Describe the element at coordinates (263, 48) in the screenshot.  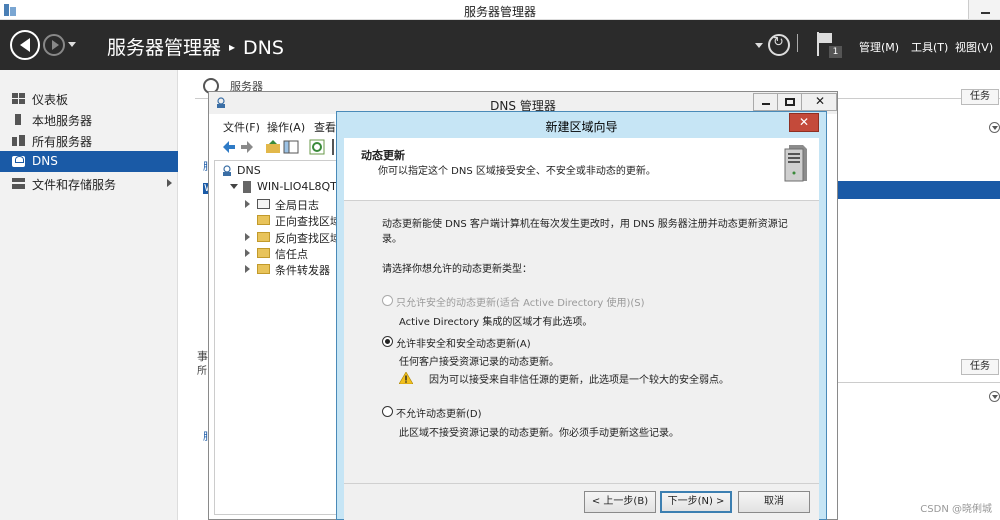
I see `breadcrumb-current: DNS` at that location.